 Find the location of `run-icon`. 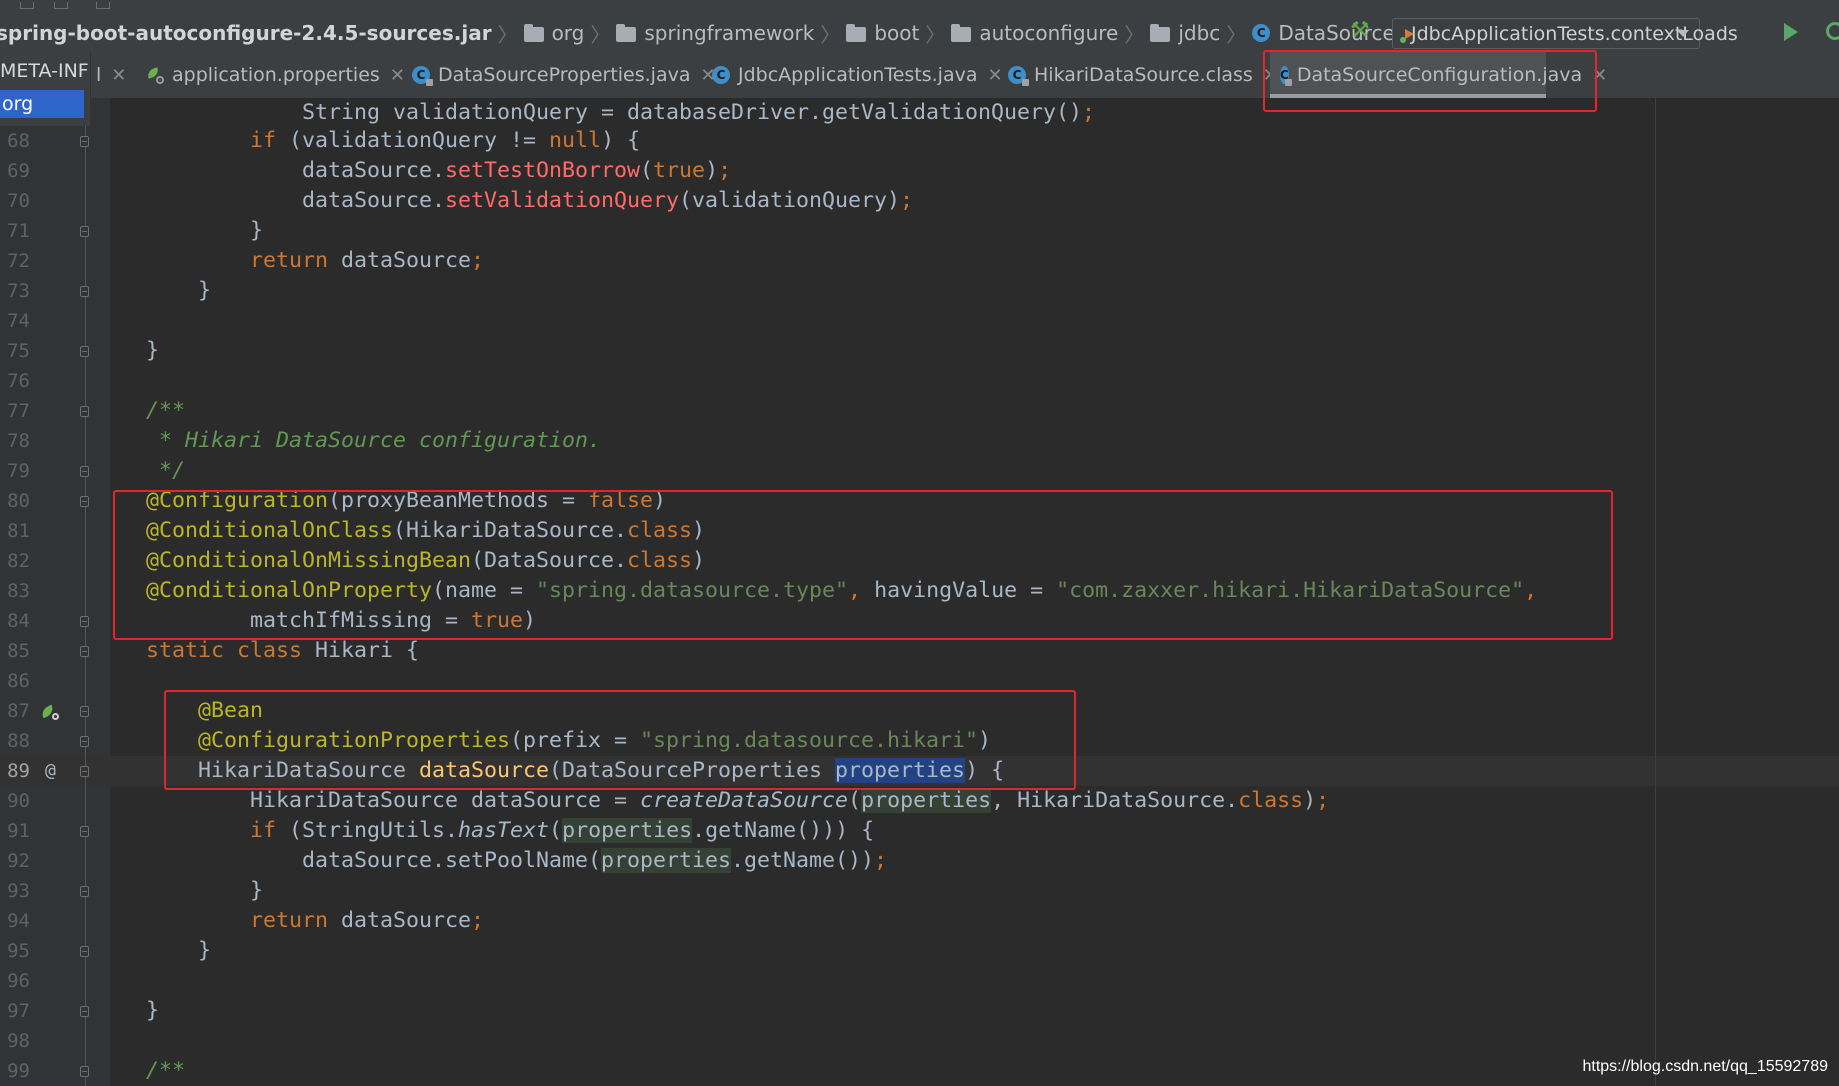

run-icon is located at coordinates (1791, 32).